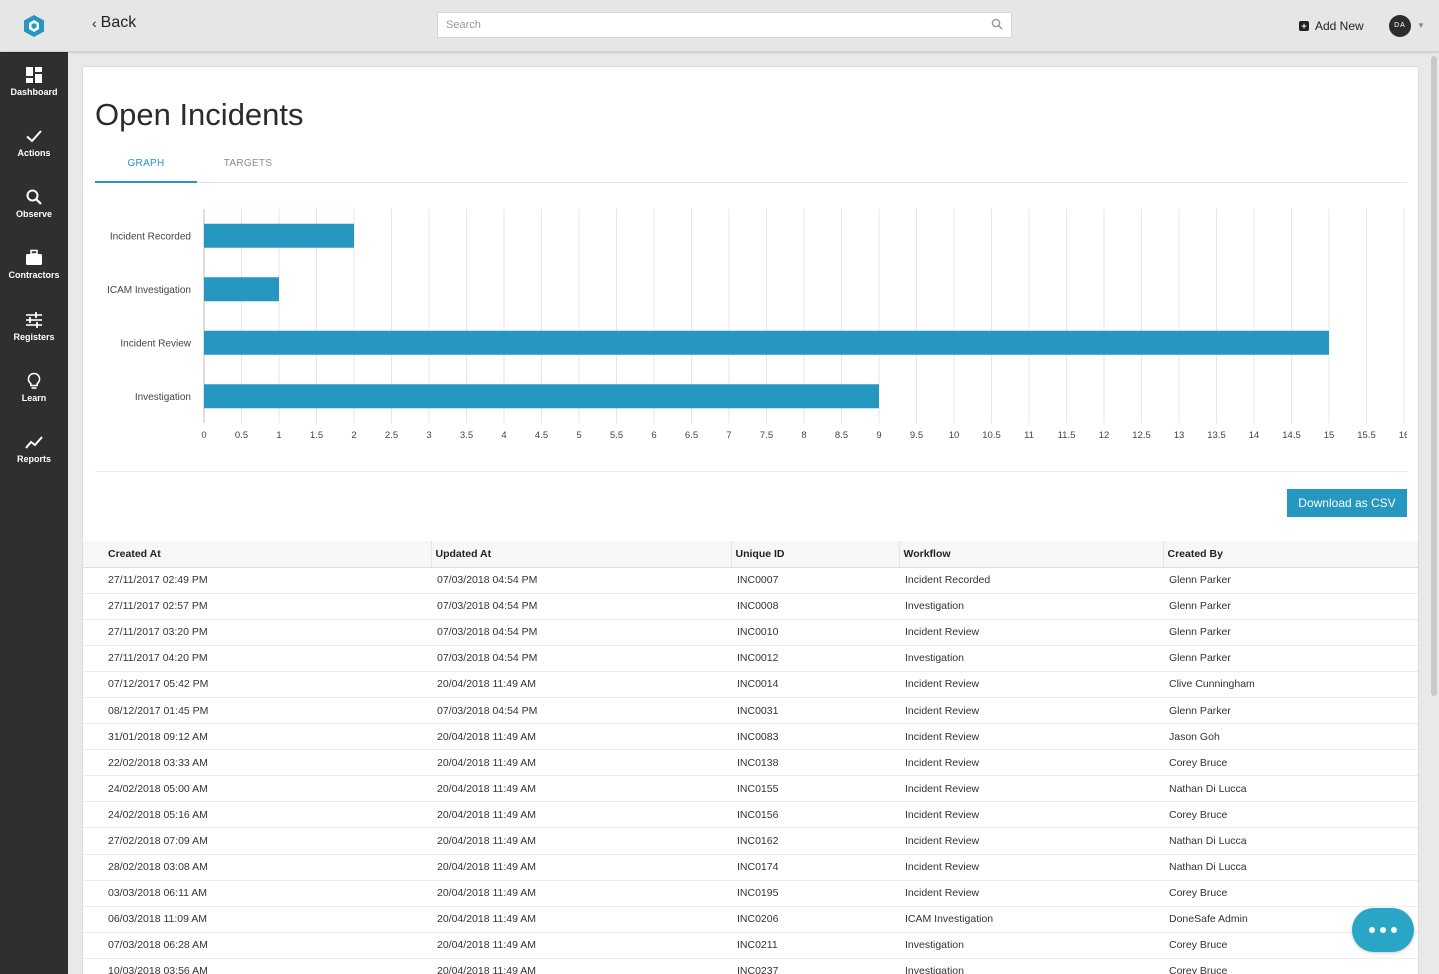  I want to click on plus-square-icon: +, so click(1304, 26).